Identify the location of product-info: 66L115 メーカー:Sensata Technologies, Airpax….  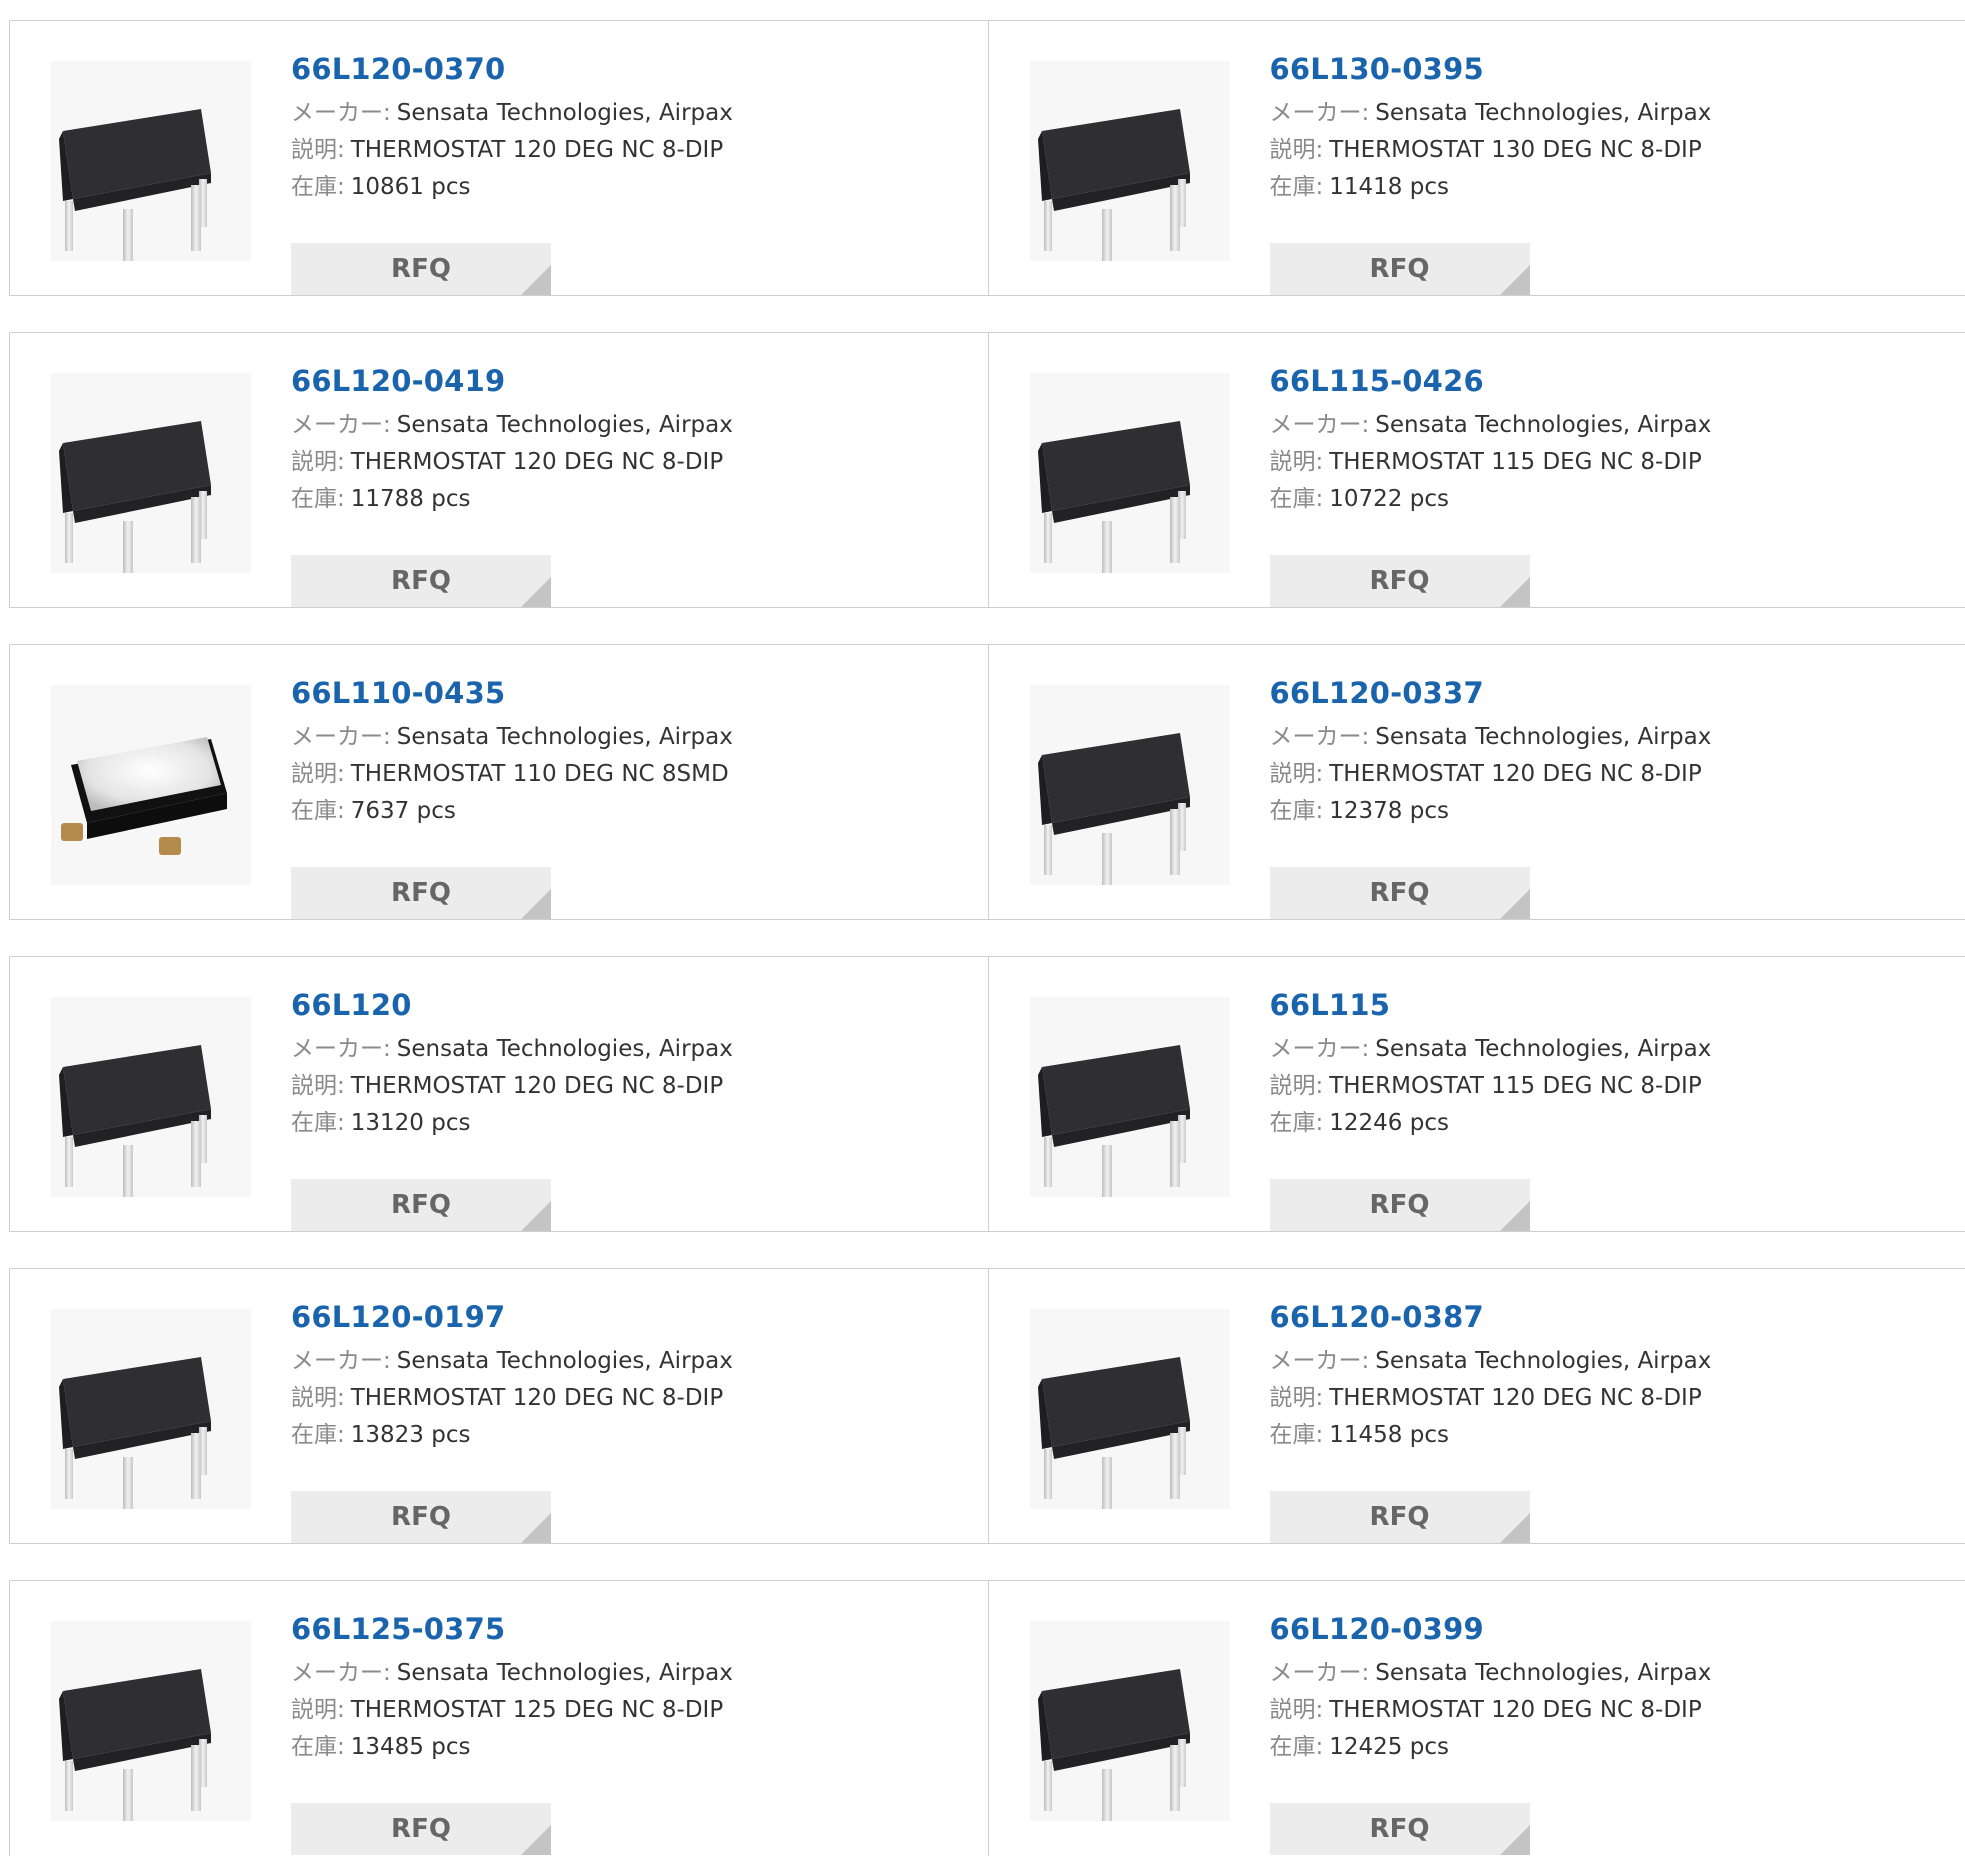
(1600, 1064).